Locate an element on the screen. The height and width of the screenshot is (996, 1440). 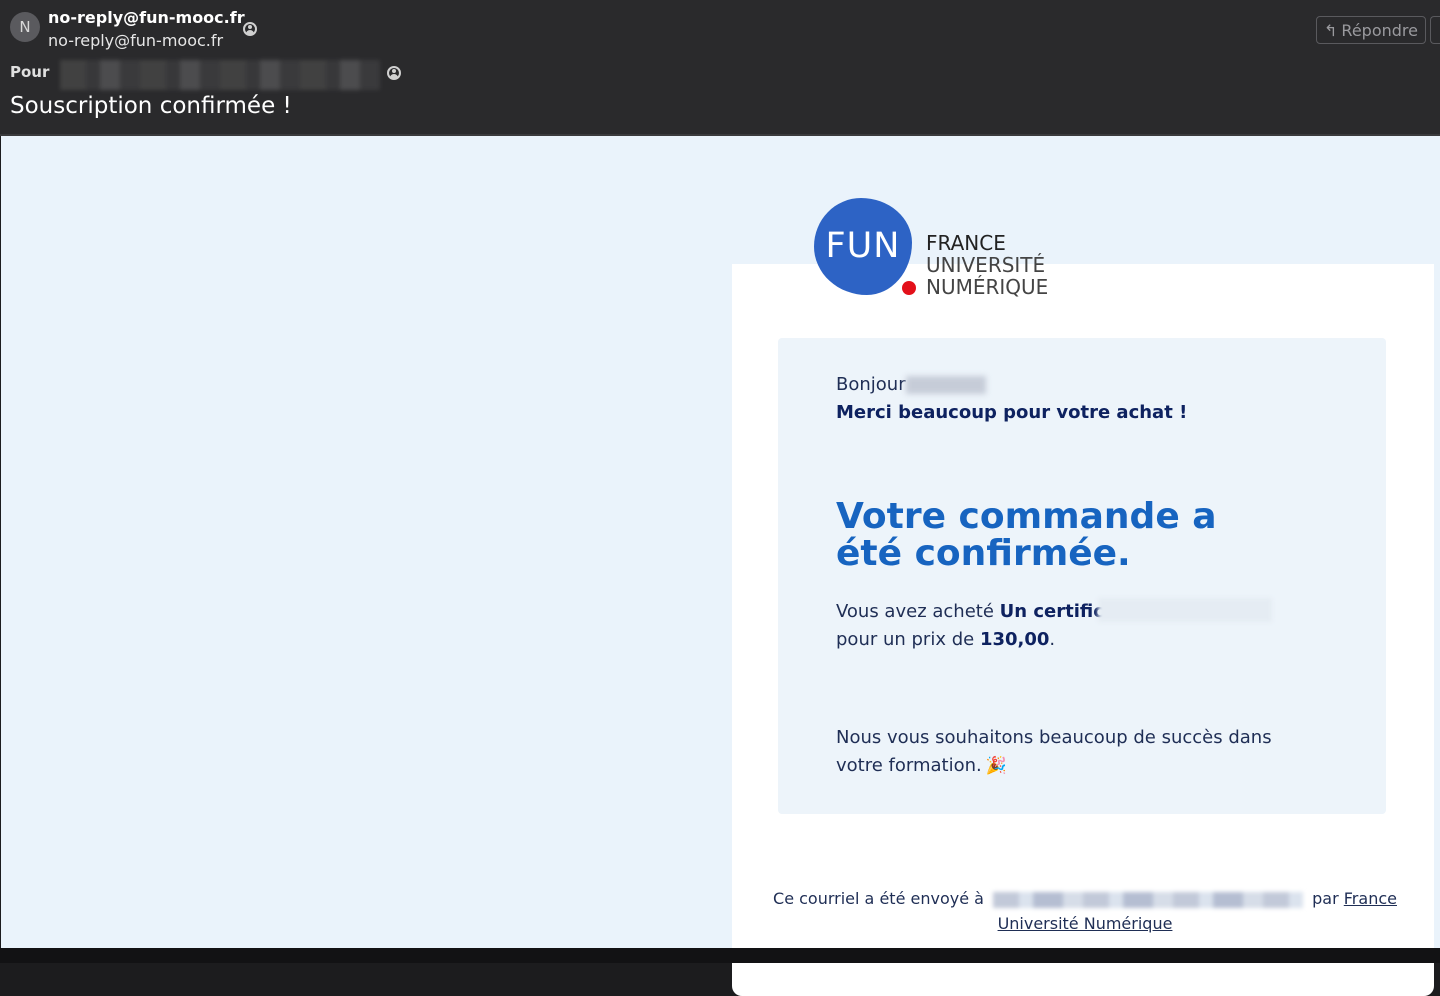
greeting: Bonjour is located at coordinates (871, 384).